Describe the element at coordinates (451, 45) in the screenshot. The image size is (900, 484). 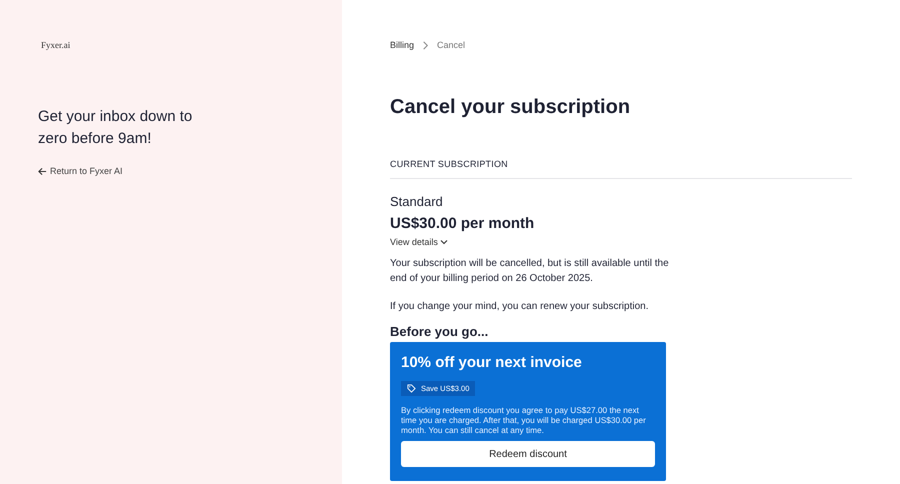
I see `breadcrumb-link: Cancel` at that location.